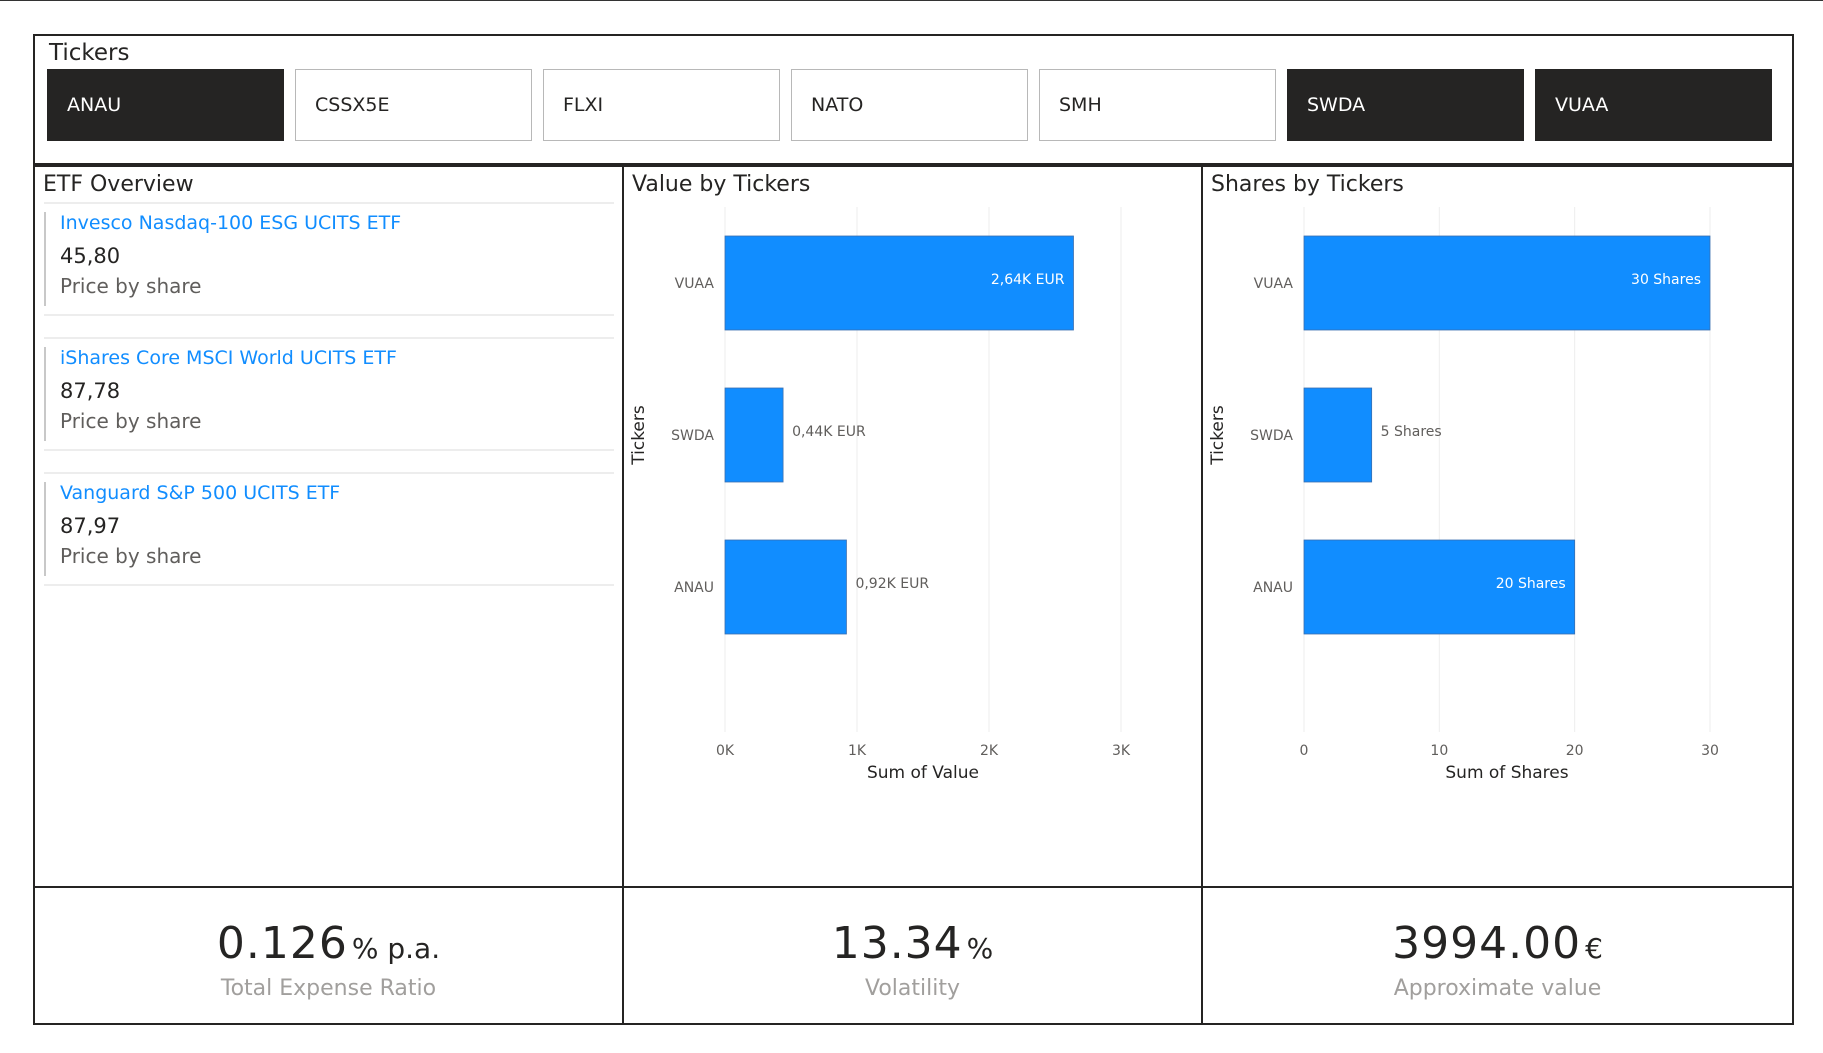 The image size is (1823, 1053). I want to click on ticker-label: SWDA, so click(1336, 105).